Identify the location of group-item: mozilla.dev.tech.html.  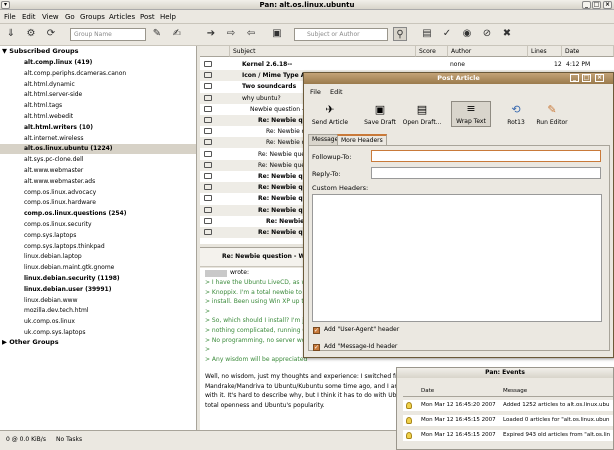
(56, 311).